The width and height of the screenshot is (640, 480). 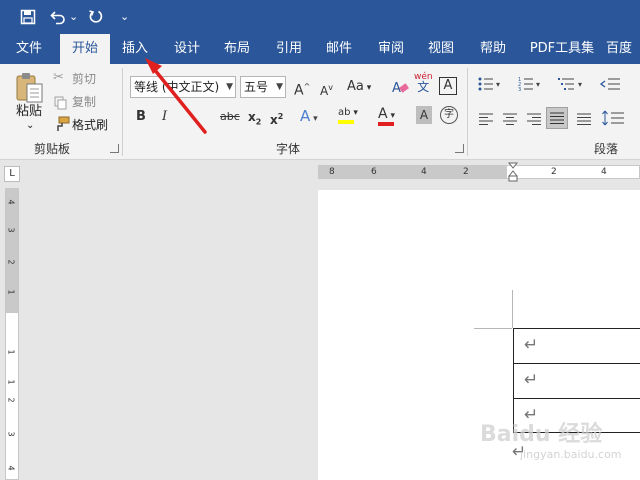 I want to click on ruler-number: 6, so click(x=374, y=172).